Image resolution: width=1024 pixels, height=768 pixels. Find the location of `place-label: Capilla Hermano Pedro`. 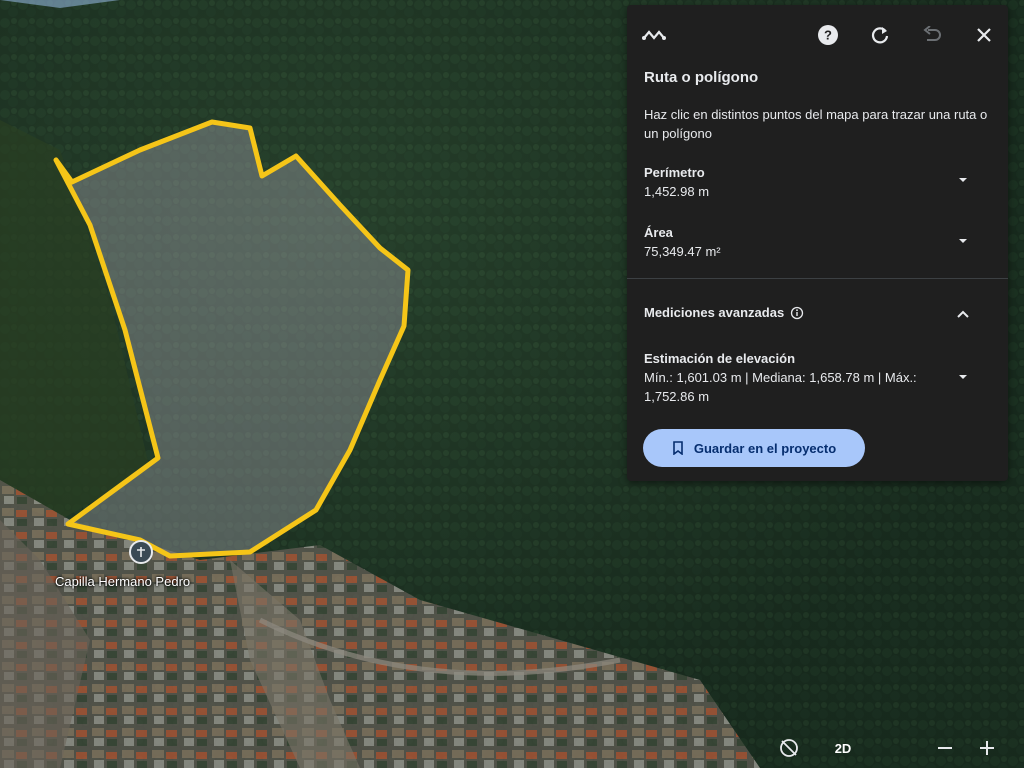

place-label: Capilla Hermano Pedro is located at coordinates (122, 581).